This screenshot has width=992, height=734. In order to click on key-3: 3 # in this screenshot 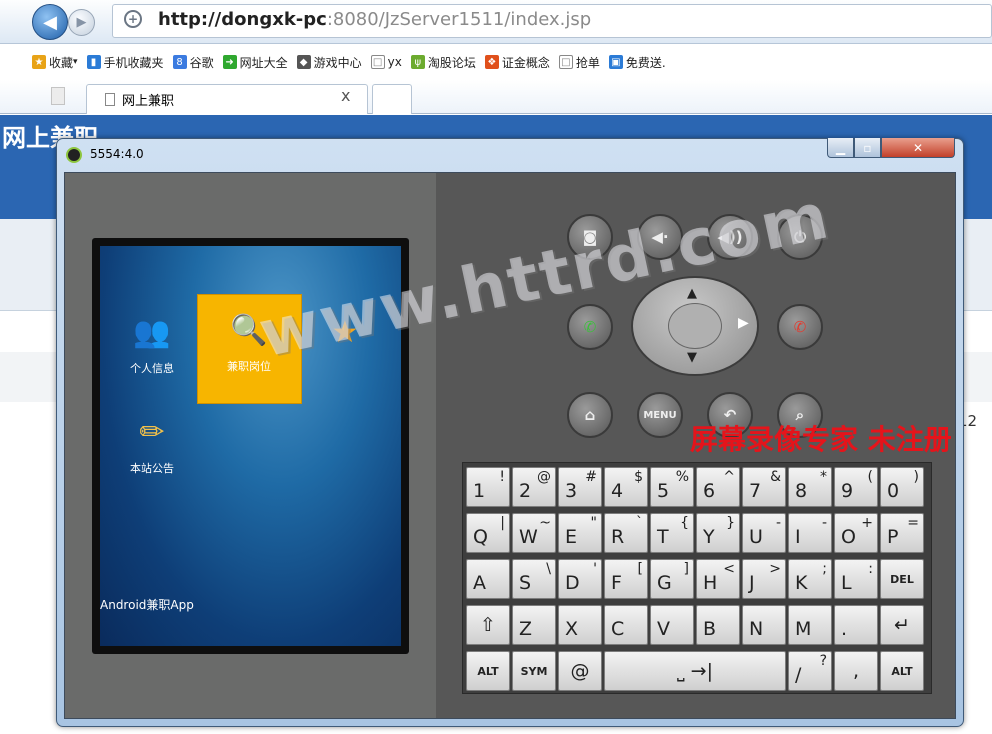, I will do `click(580, 487)`.